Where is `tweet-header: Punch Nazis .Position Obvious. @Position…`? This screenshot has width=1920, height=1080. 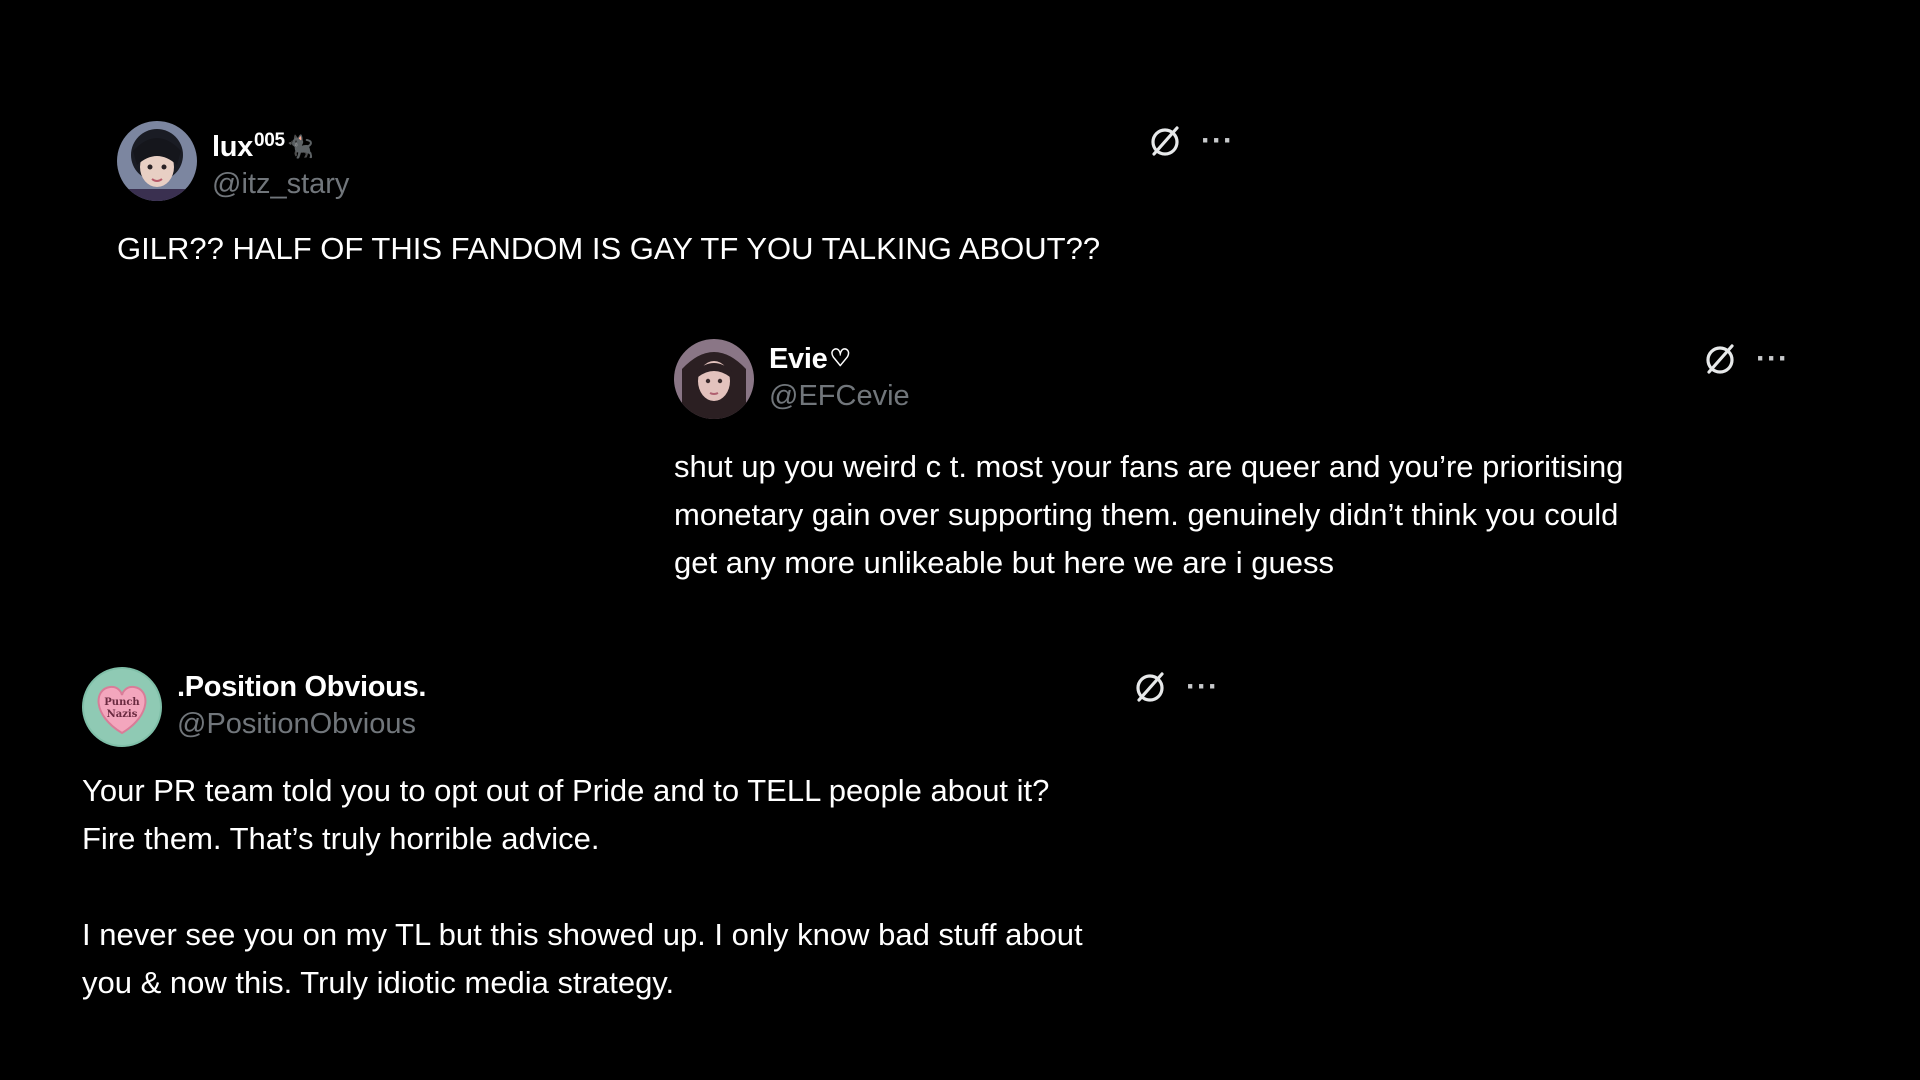 tweet-header: Punch Nazis .Position Obvious. @Position… is located at coordinates (732, 707).